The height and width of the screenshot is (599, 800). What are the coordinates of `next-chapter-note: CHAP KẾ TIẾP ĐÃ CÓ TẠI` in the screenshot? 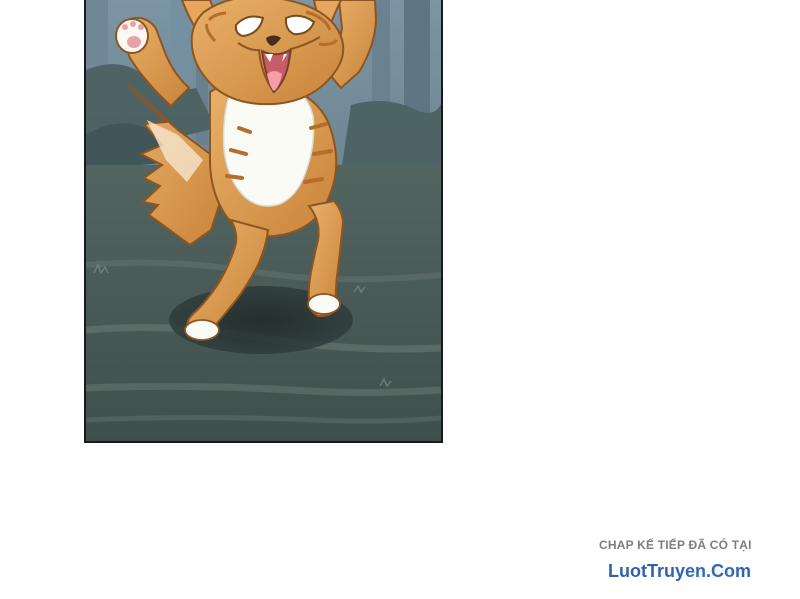 It's located at (675, 545).